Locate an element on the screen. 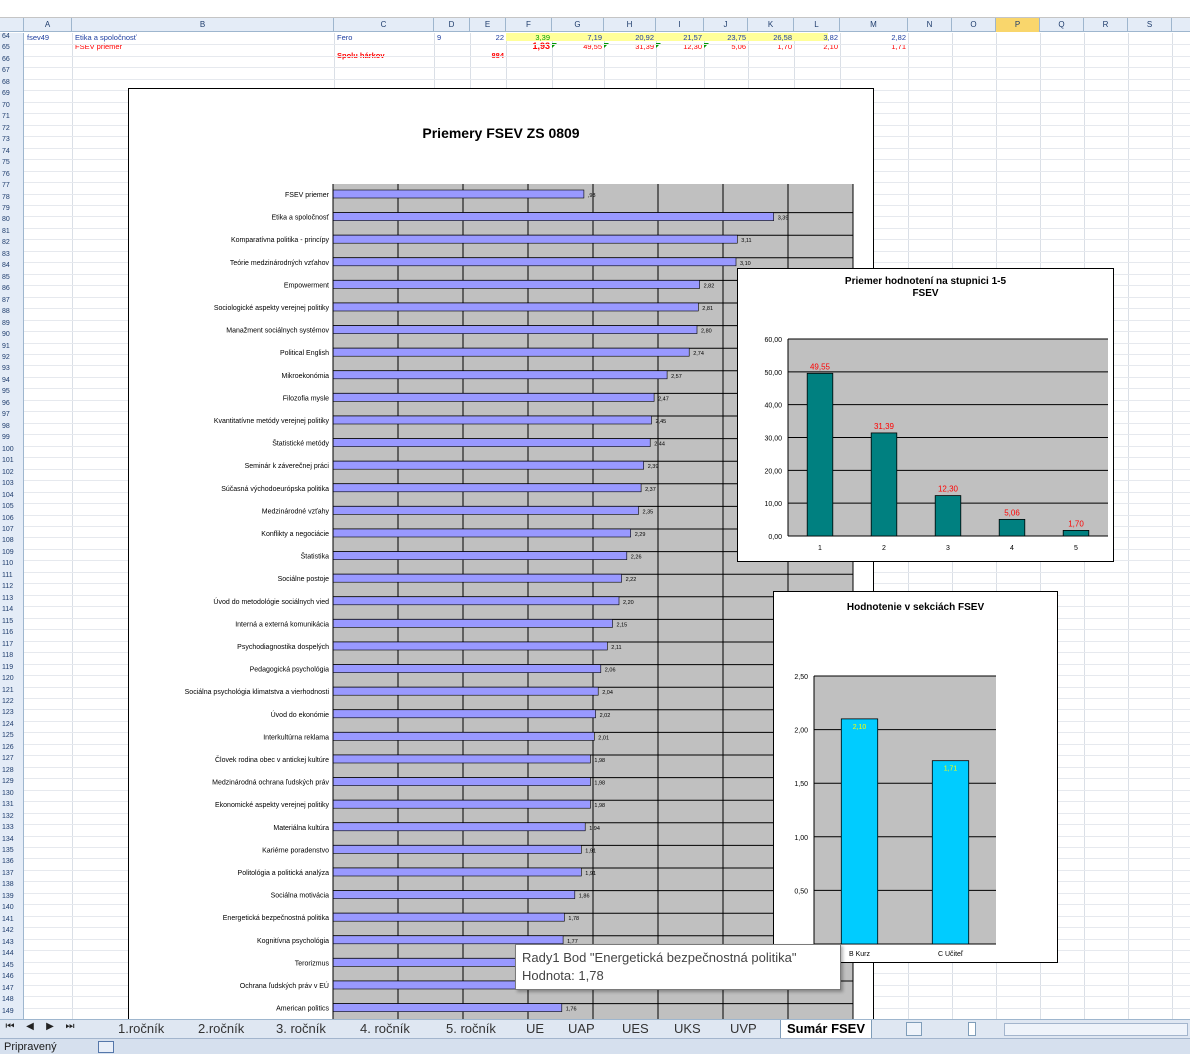 Image resolution: width=1190 pixels, height=1054 pixels. cell-i64: 21,57 is located at coordinates (679, 37).